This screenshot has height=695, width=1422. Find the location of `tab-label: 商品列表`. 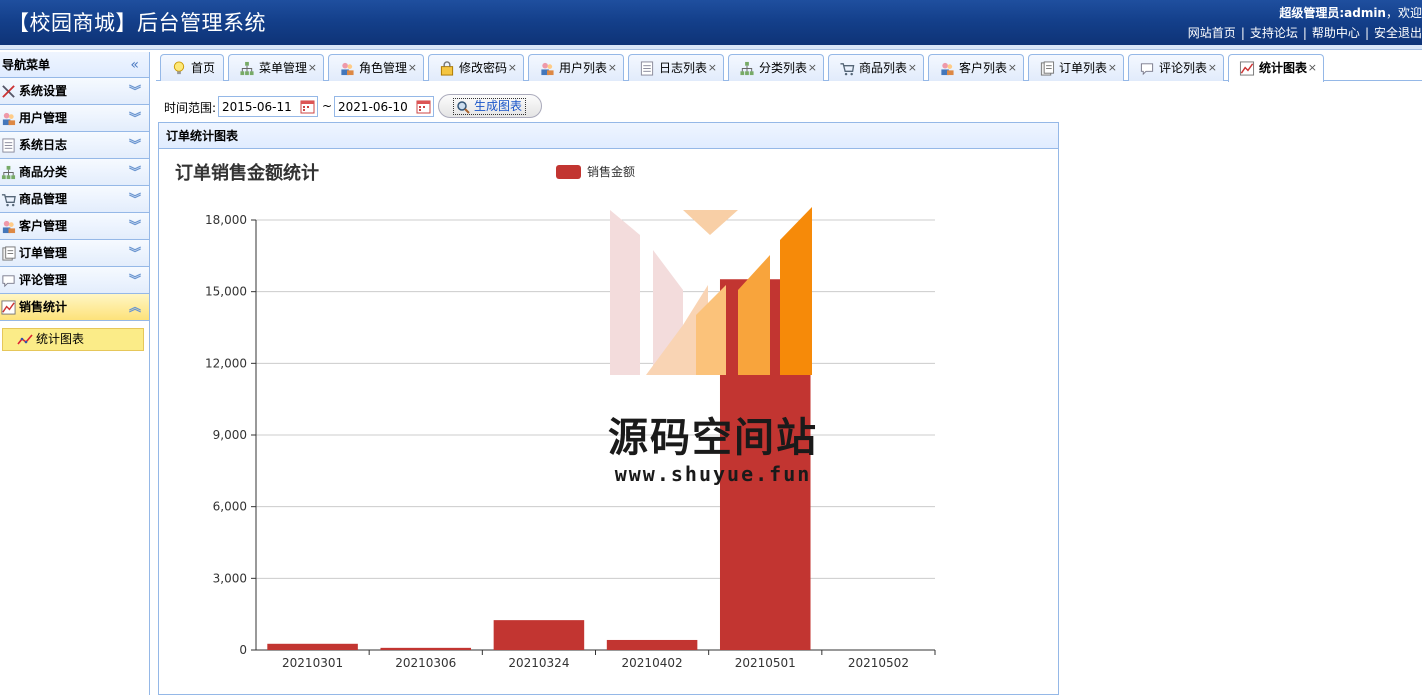

tab-label: 商品列表 is located at coordinates (883, 68).